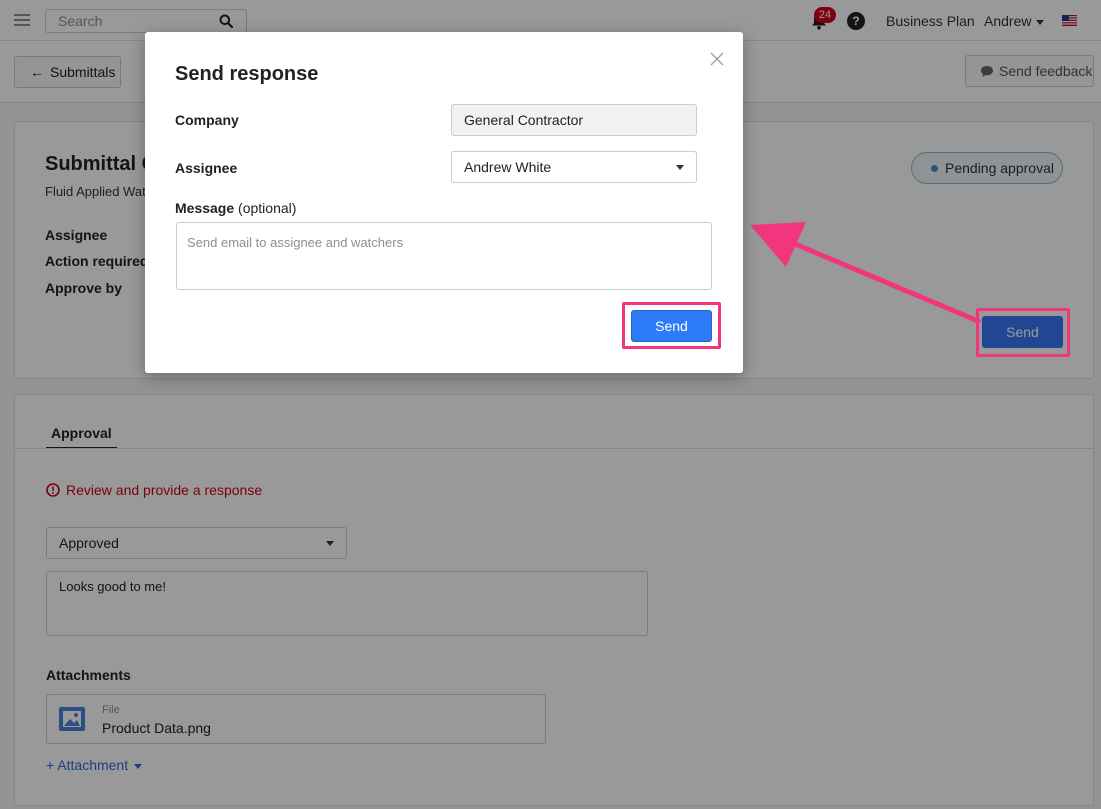  Describe the element at coordinates (247, 74) in the screenshot. I see `modal-title: Send response` at that location.